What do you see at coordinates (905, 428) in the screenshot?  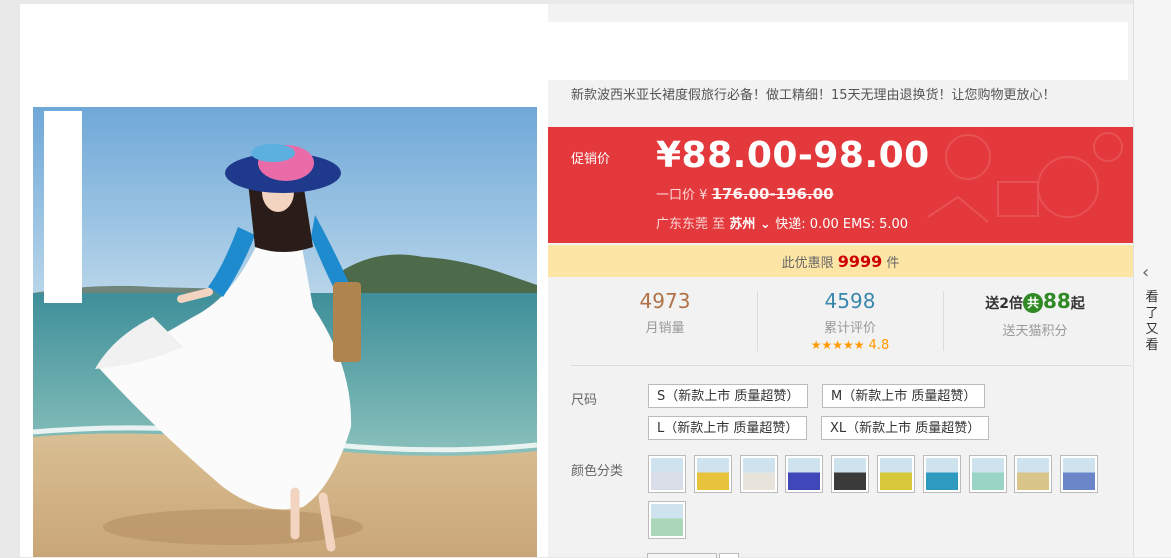 I see `size-option-xl: XL（新款上市 质量超赞）` at bounding box center [905, 428].